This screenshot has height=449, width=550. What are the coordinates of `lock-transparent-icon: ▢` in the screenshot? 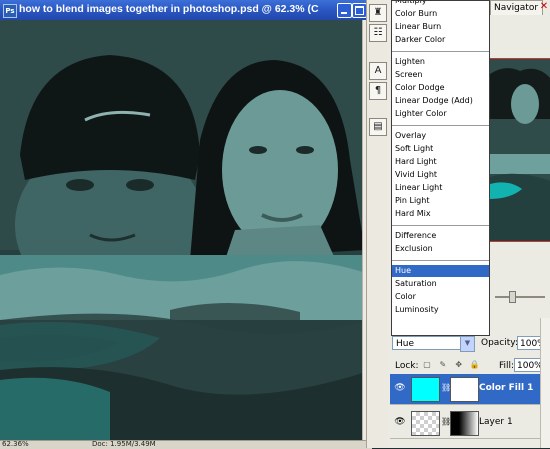 It's located at (427, 365).